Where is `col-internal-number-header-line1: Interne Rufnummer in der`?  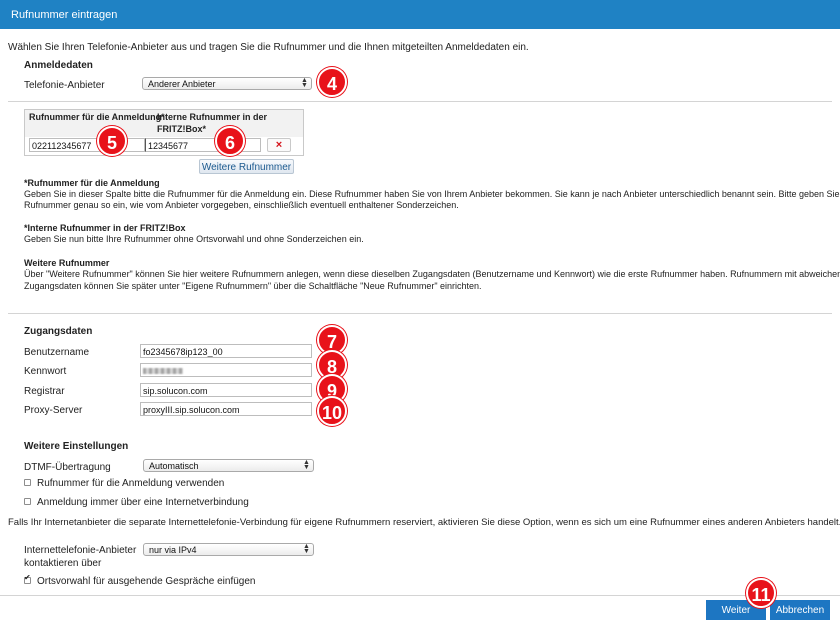 col-internal-number-header-line1: Interne Rufnummer in der is located at coordinates (212, 117).